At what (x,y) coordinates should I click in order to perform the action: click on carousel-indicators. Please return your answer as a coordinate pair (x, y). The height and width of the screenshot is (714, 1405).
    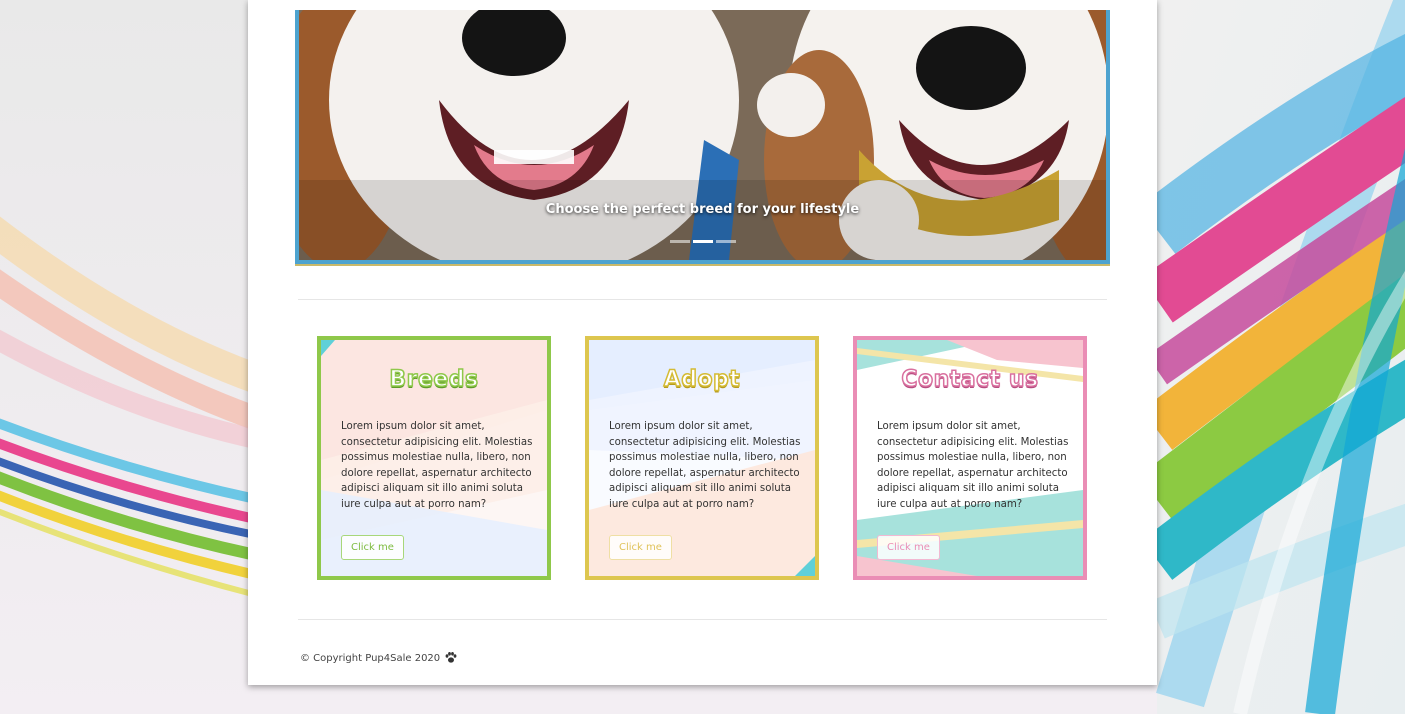
    Looking at the image, I should click on (702, 242).